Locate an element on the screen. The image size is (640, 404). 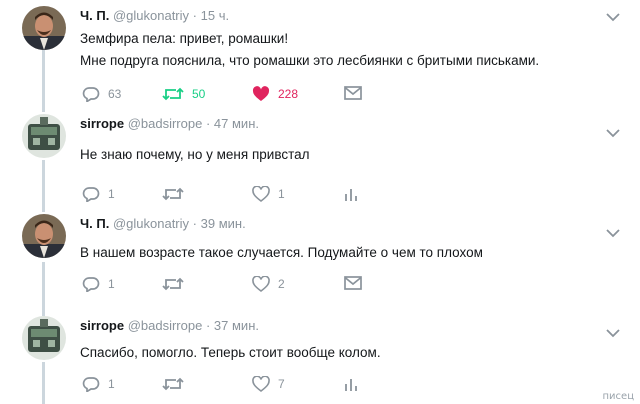
timestamp: 37 мин. is located at coordinates (236, 325).